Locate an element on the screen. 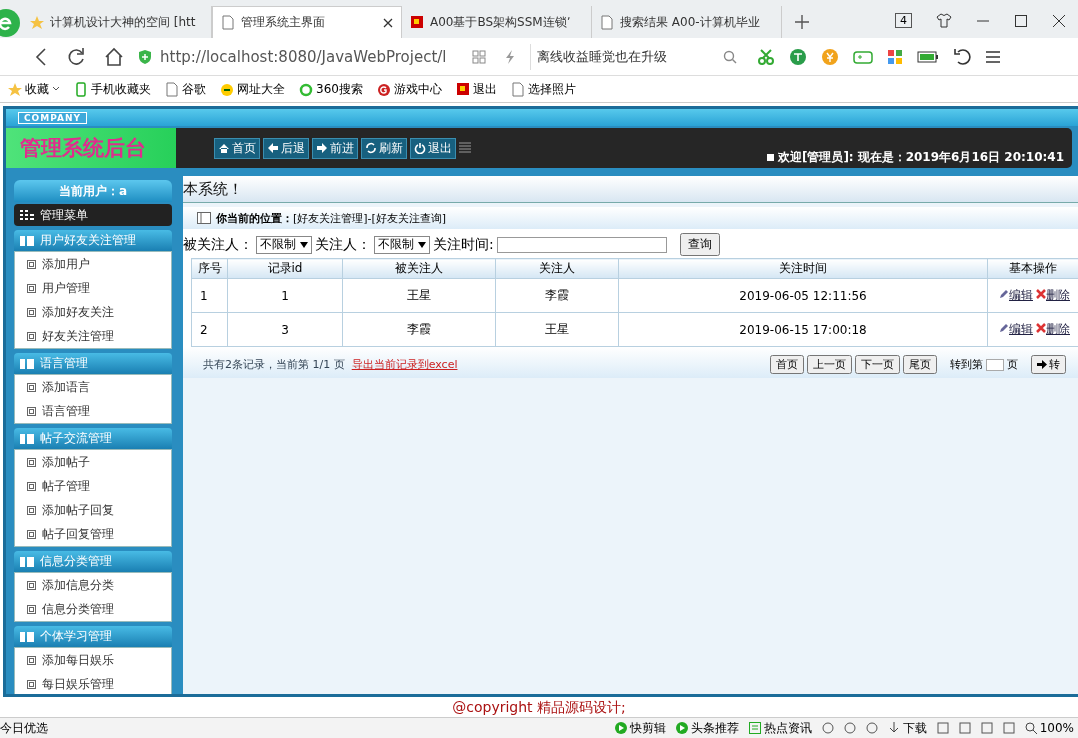 Image resolution: width=1078 pixels, height=738 pixels. grid-icon is located at coordinates (27, 215).